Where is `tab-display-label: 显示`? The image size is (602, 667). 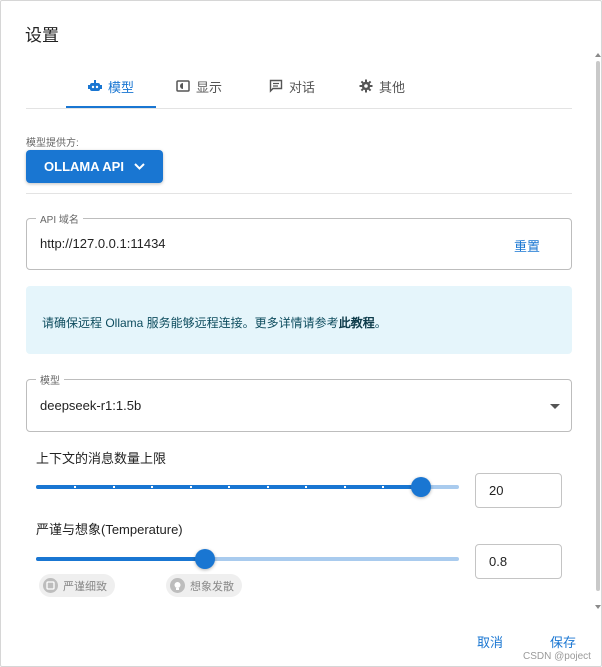
tab-display-label: 显示 is located at coordinates (208, 87).